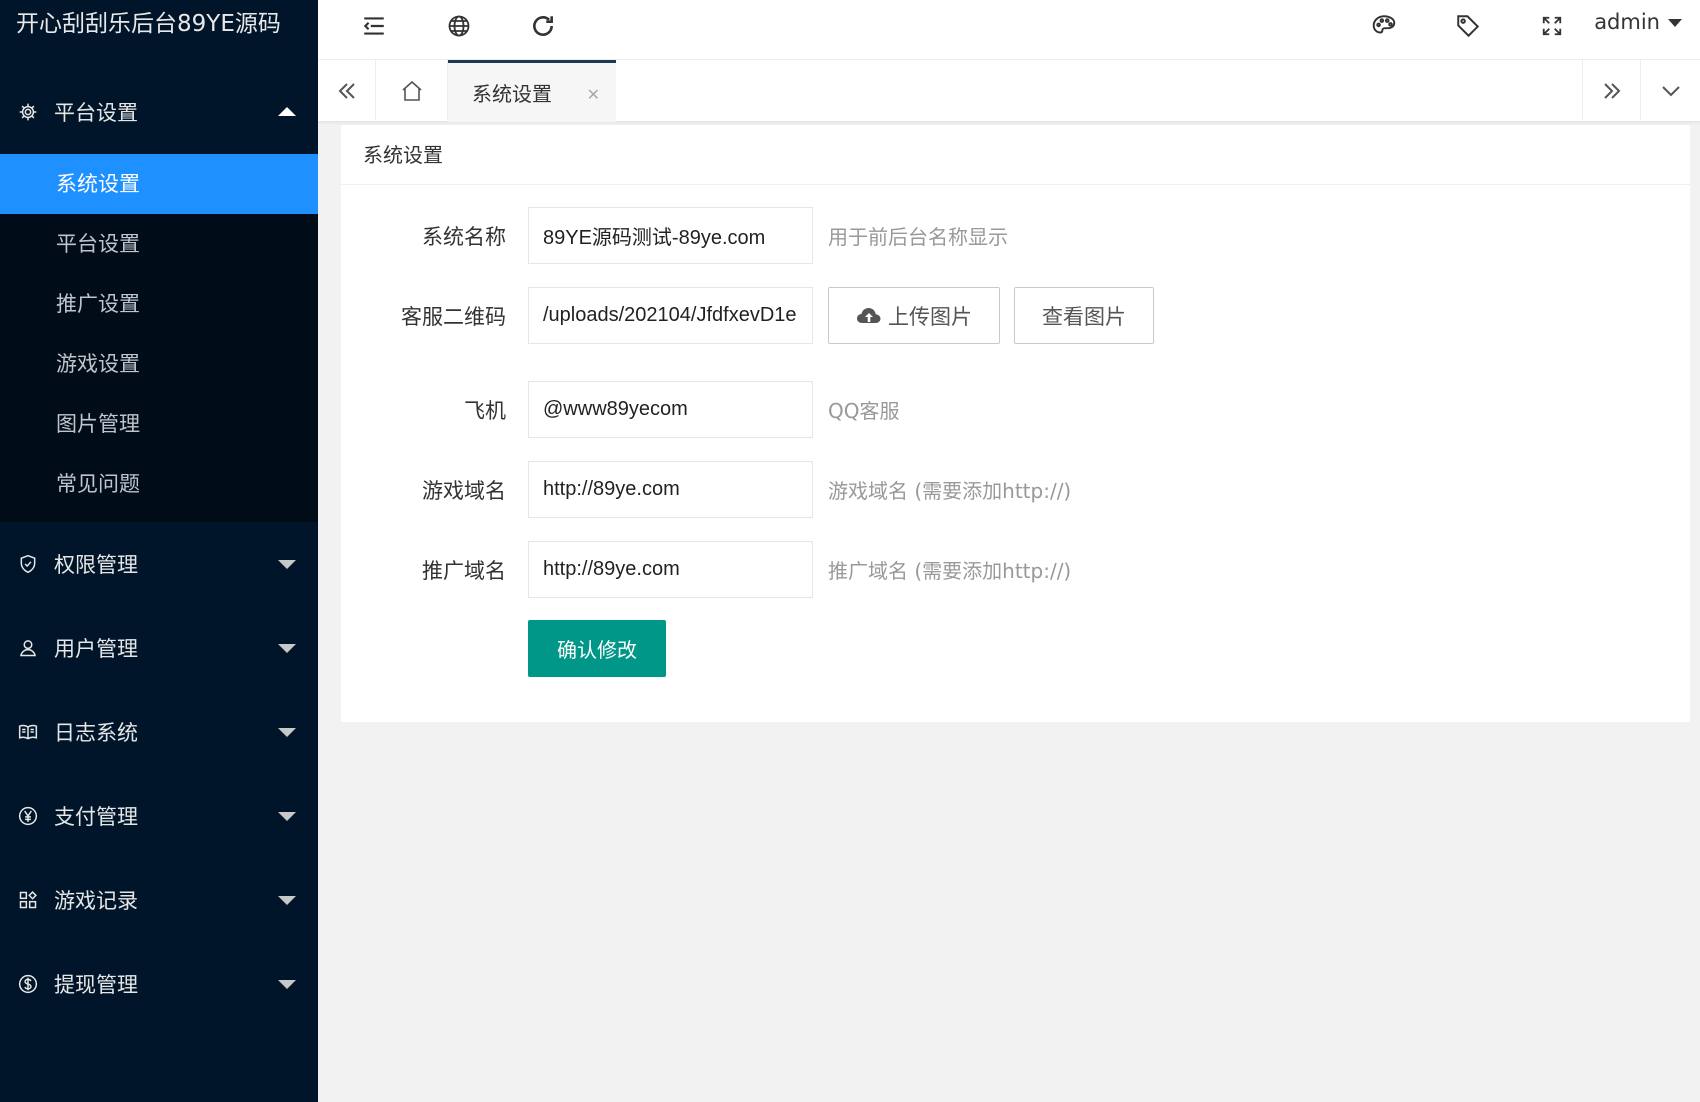 This screenshot has height=1102, width=1700. Describe the element at coordinates (1468, 26) in the screenshot. I see `tag-icon` at that location.